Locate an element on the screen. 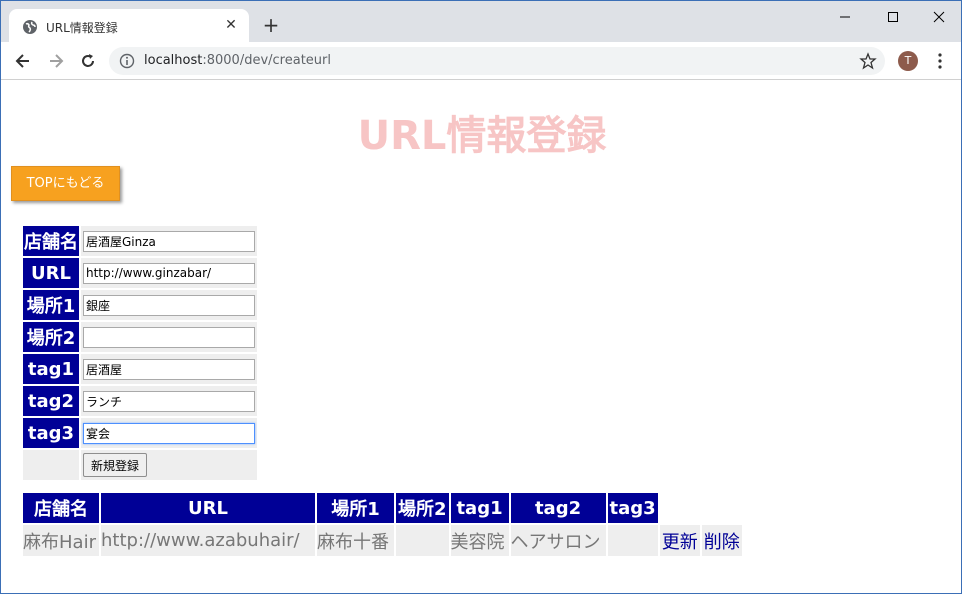  tab-strip: URL情報登録 ✕ + is located at coordinates (481, 22).